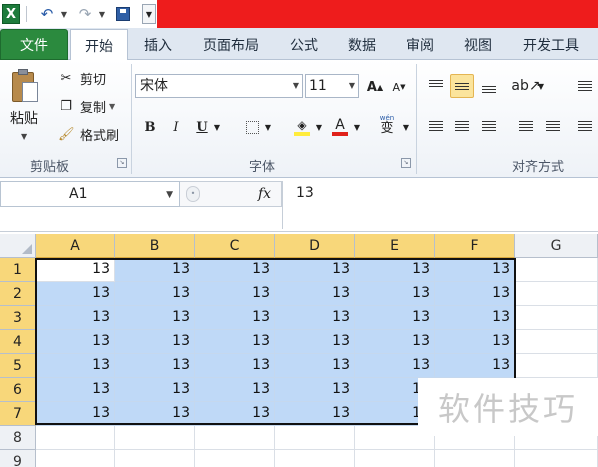 The width and height of the screenshot is (598, 467). I want to click on align-bottom-button, so click(489, 86).